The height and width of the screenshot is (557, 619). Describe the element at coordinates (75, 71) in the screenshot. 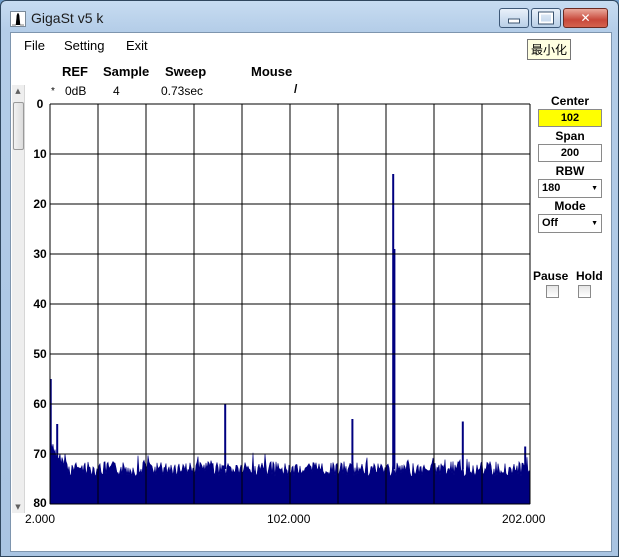

I see `ref-header: REF` at that location.